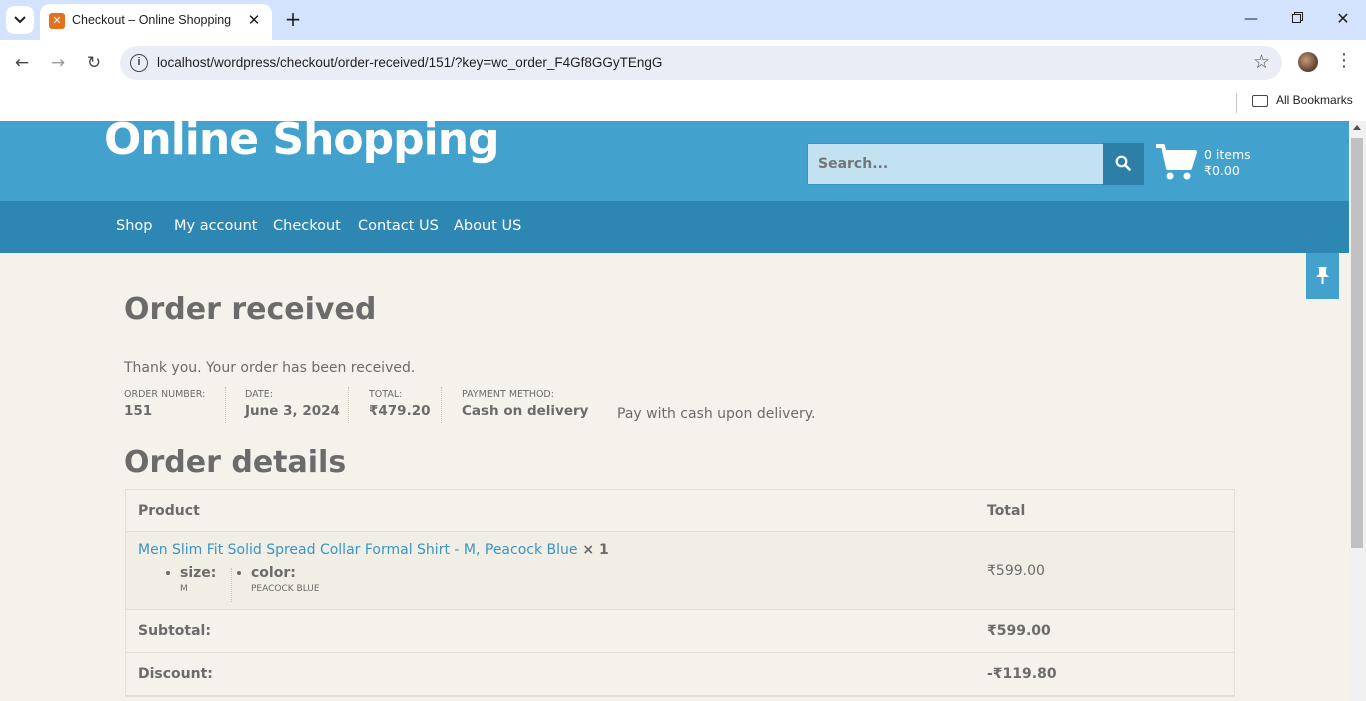 The image size is (1366, 701). I want to click on order-number-label: ORDER NUMBER:, so click(165, 394).